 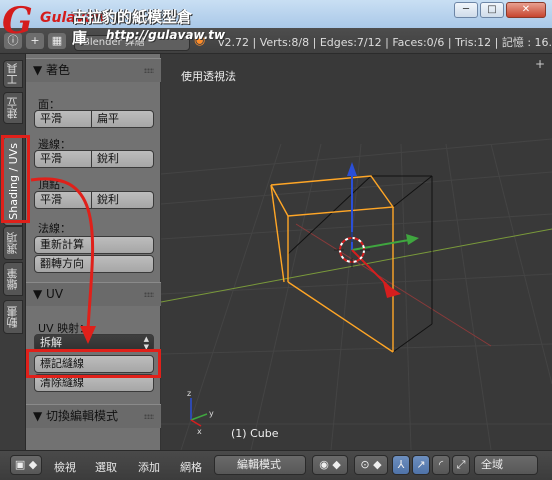 I want to click on annotation-arrow, so click(x=63, y=260).